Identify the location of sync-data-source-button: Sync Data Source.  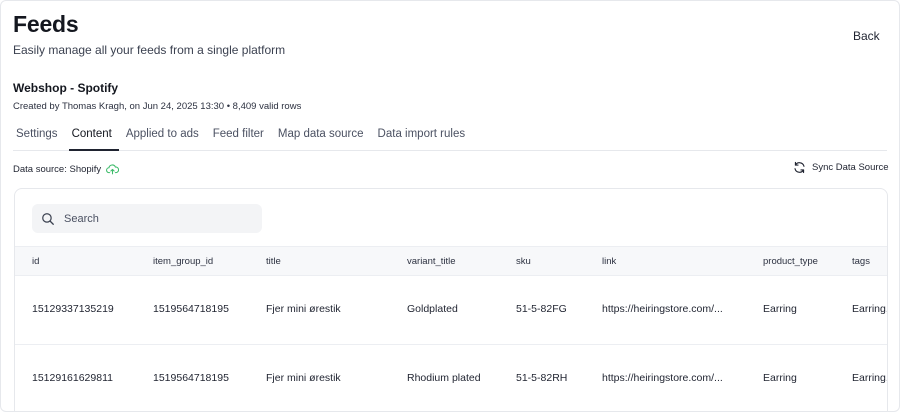
(841, 167).